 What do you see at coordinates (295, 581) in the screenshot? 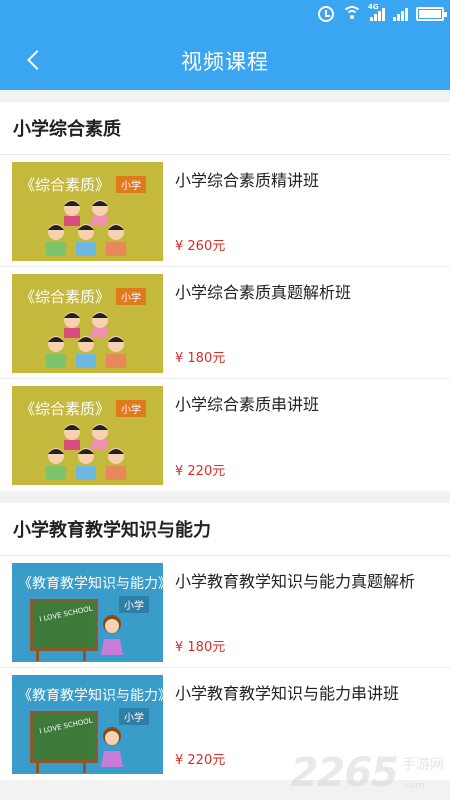
I see `course-title: 小学教育教学知识与能力真题解析` at bounding box center [295, 581].